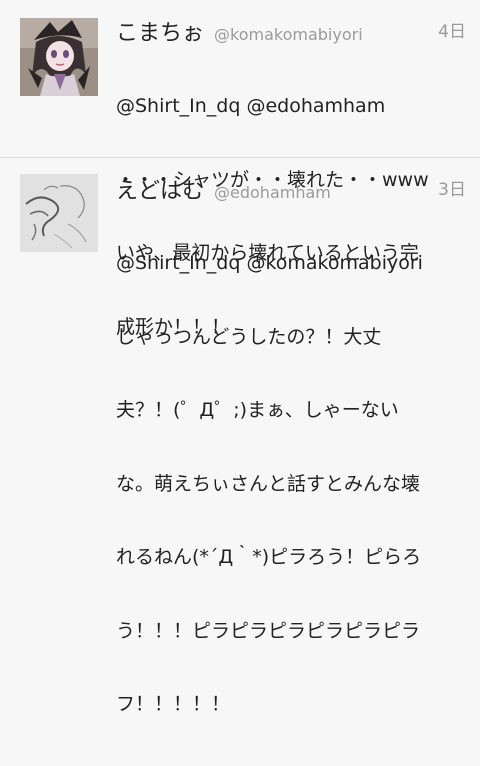 The image size is (480, 766). I want to click on user-handle: @edohamham, so click(272, 192).